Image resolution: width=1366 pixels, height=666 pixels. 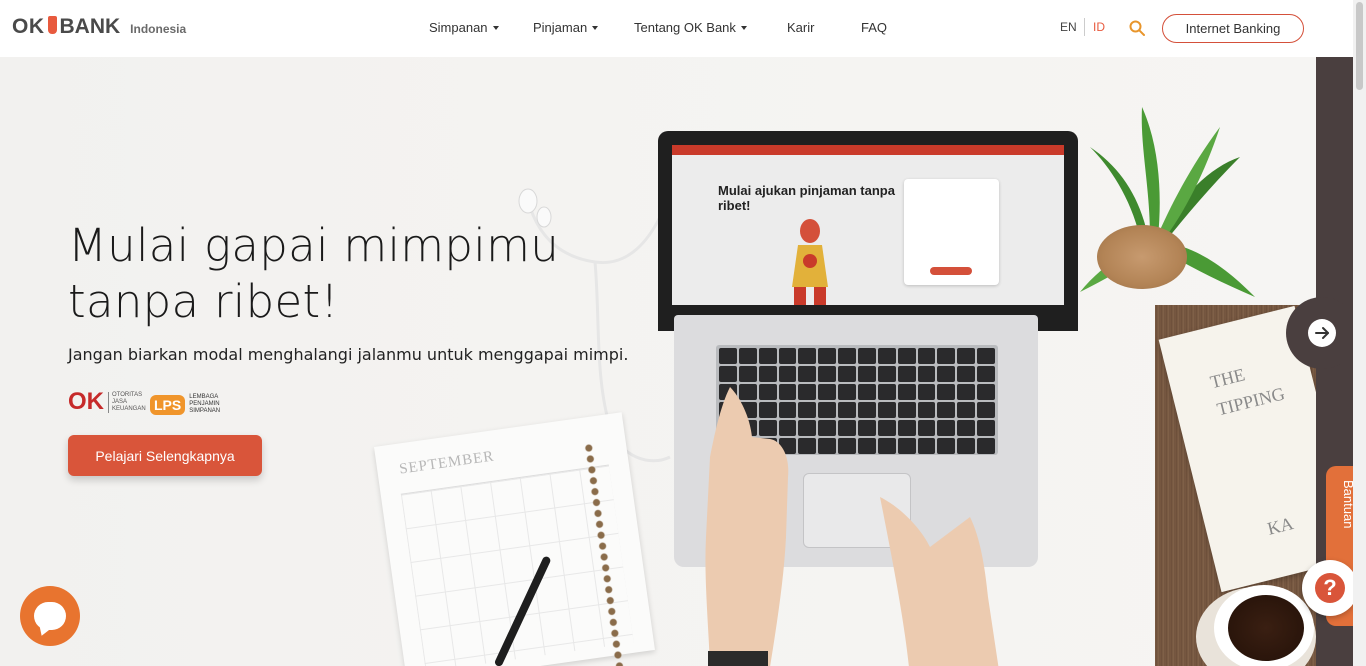 I want to click on ojk-line-3: KEUANGAN, so click(x=129, y=408).